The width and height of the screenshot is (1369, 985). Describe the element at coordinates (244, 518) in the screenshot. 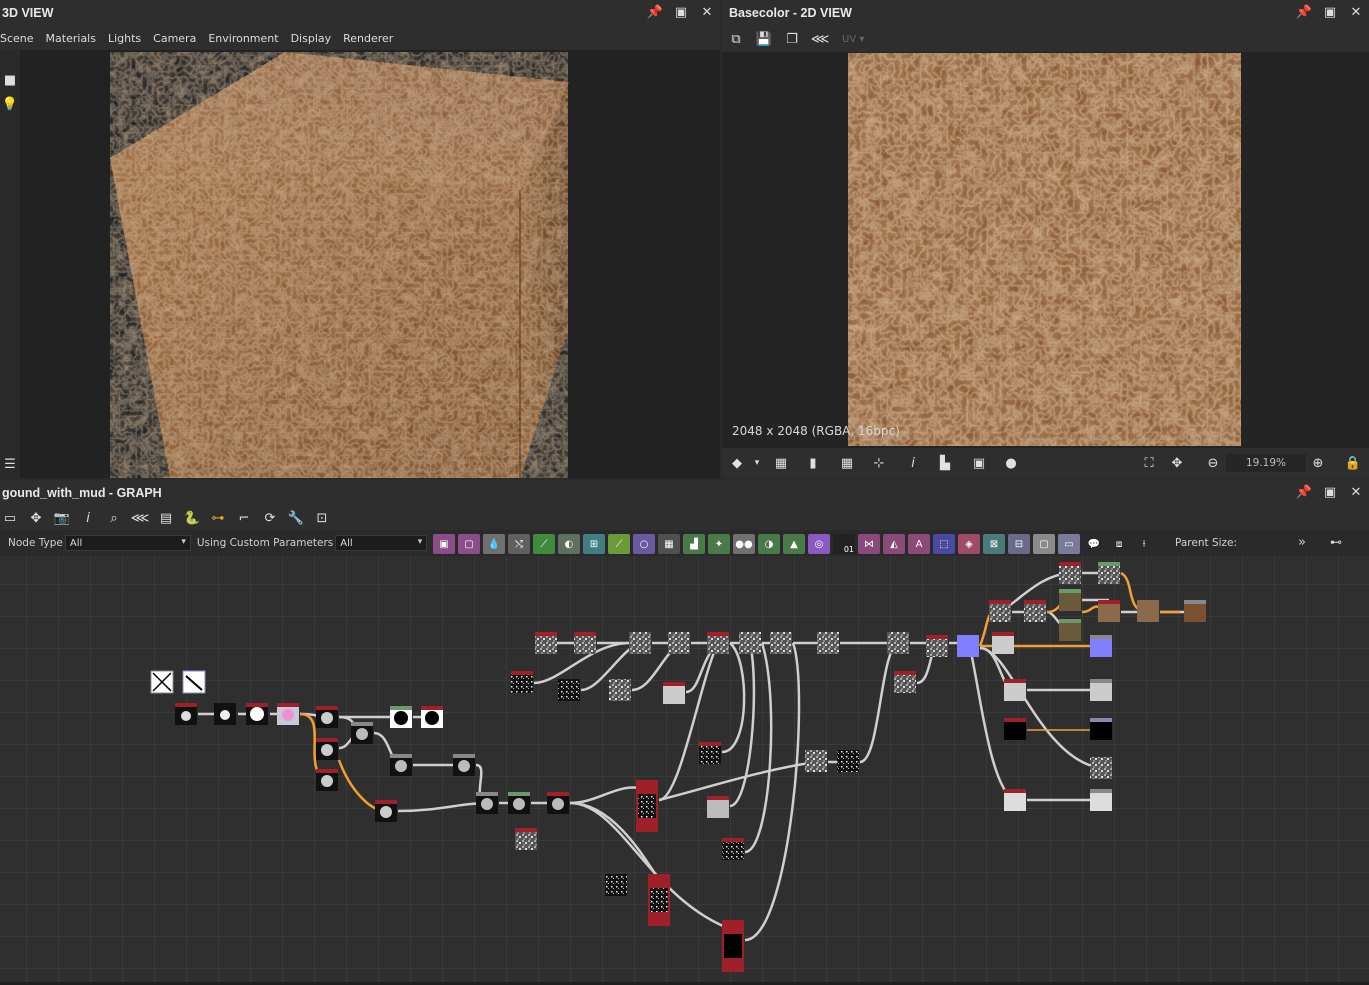

I see `connector-icon: ⌐` at that location.